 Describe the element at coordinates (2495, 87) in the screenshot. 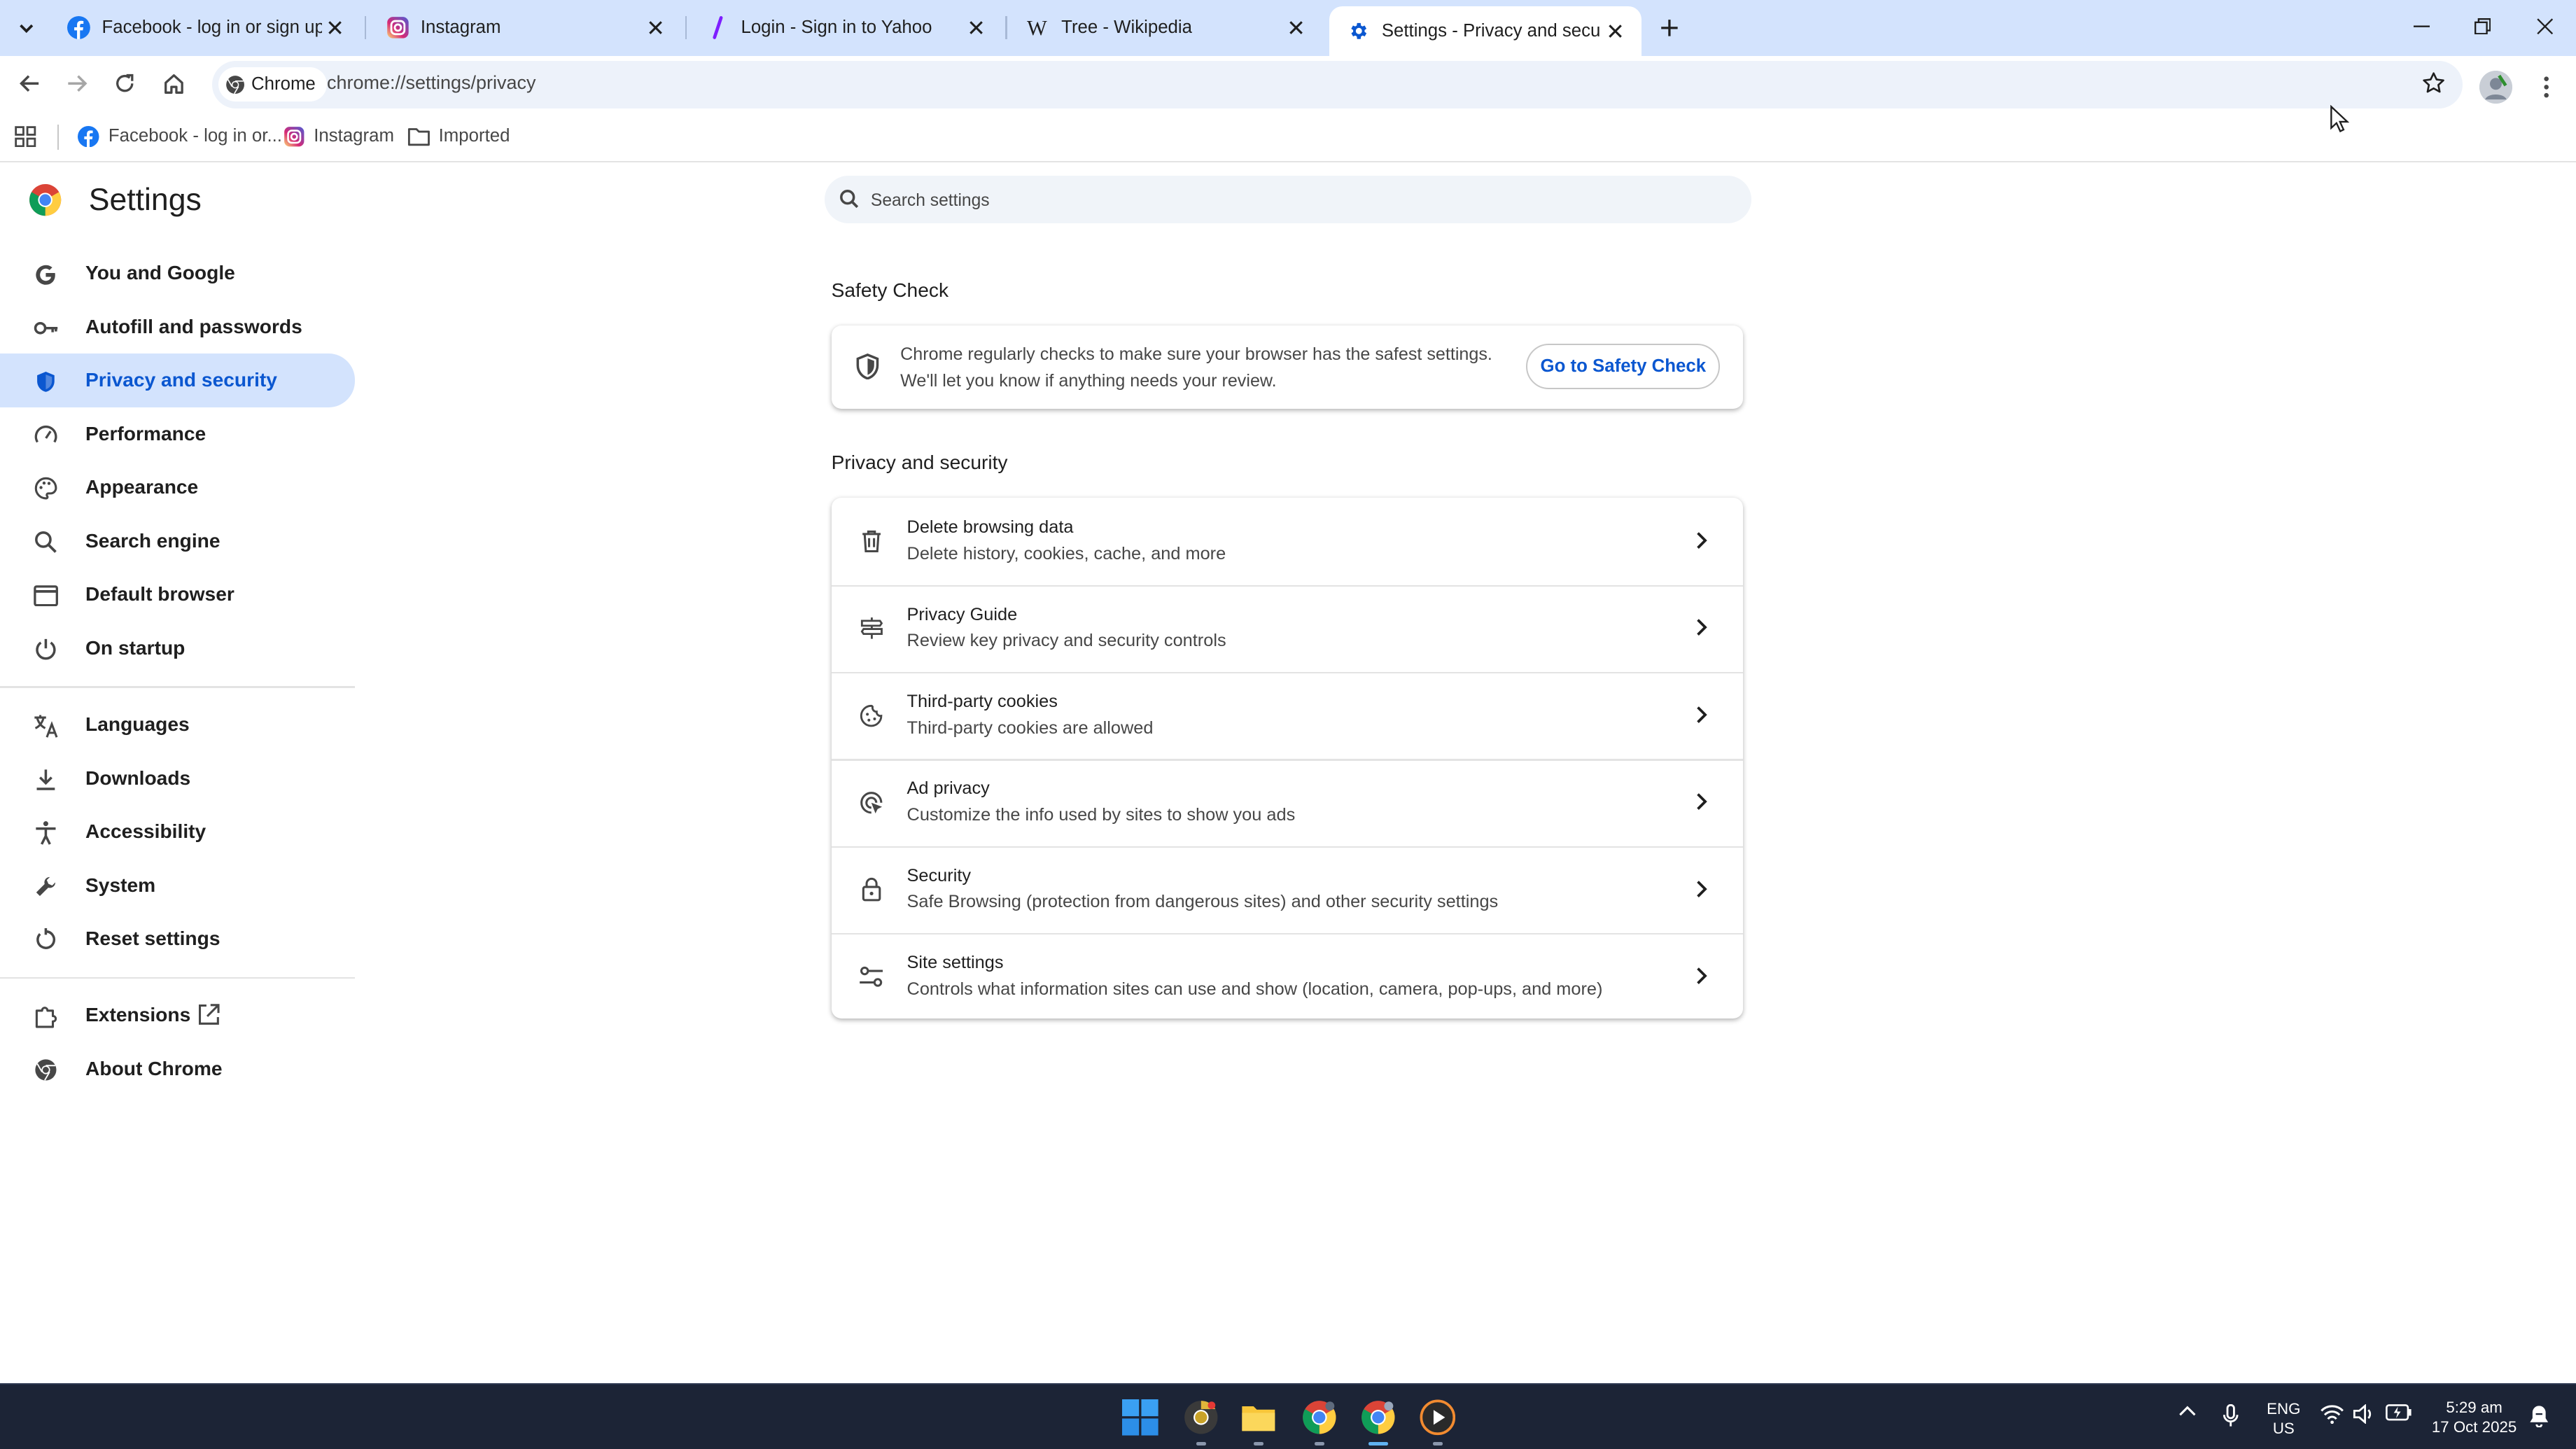

I see `profile-avatar` at that location.